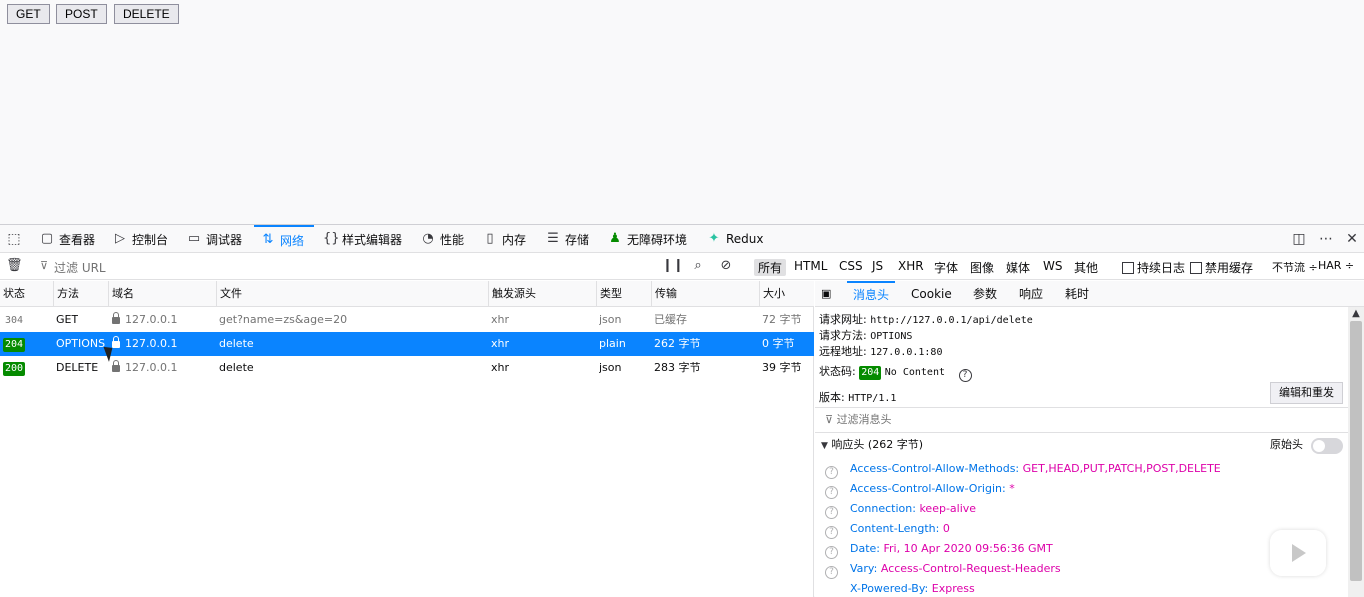 The width and height of the screenshot is (1364, 597). What do you see at coordinates (542, 294) in the screenshot?
I see `column-cause: 触发源头` at bounding box center [542, 294].